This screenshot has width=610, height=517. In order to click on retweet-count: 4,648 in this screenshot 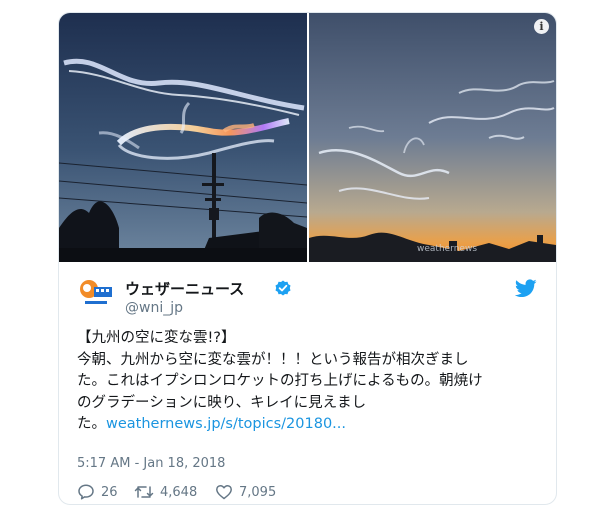, I will do `click(179, 492)`.